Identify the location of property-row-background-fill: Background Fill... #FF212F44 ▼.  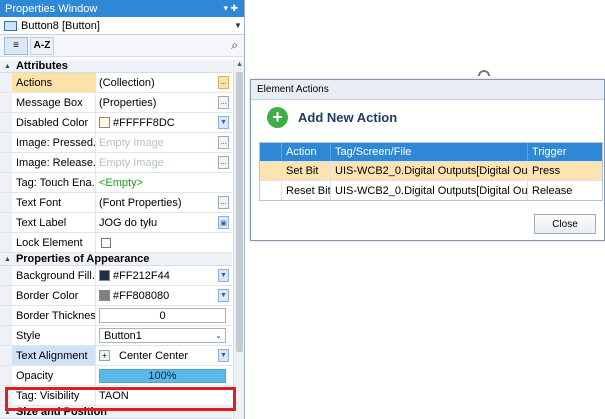
(116, 276).